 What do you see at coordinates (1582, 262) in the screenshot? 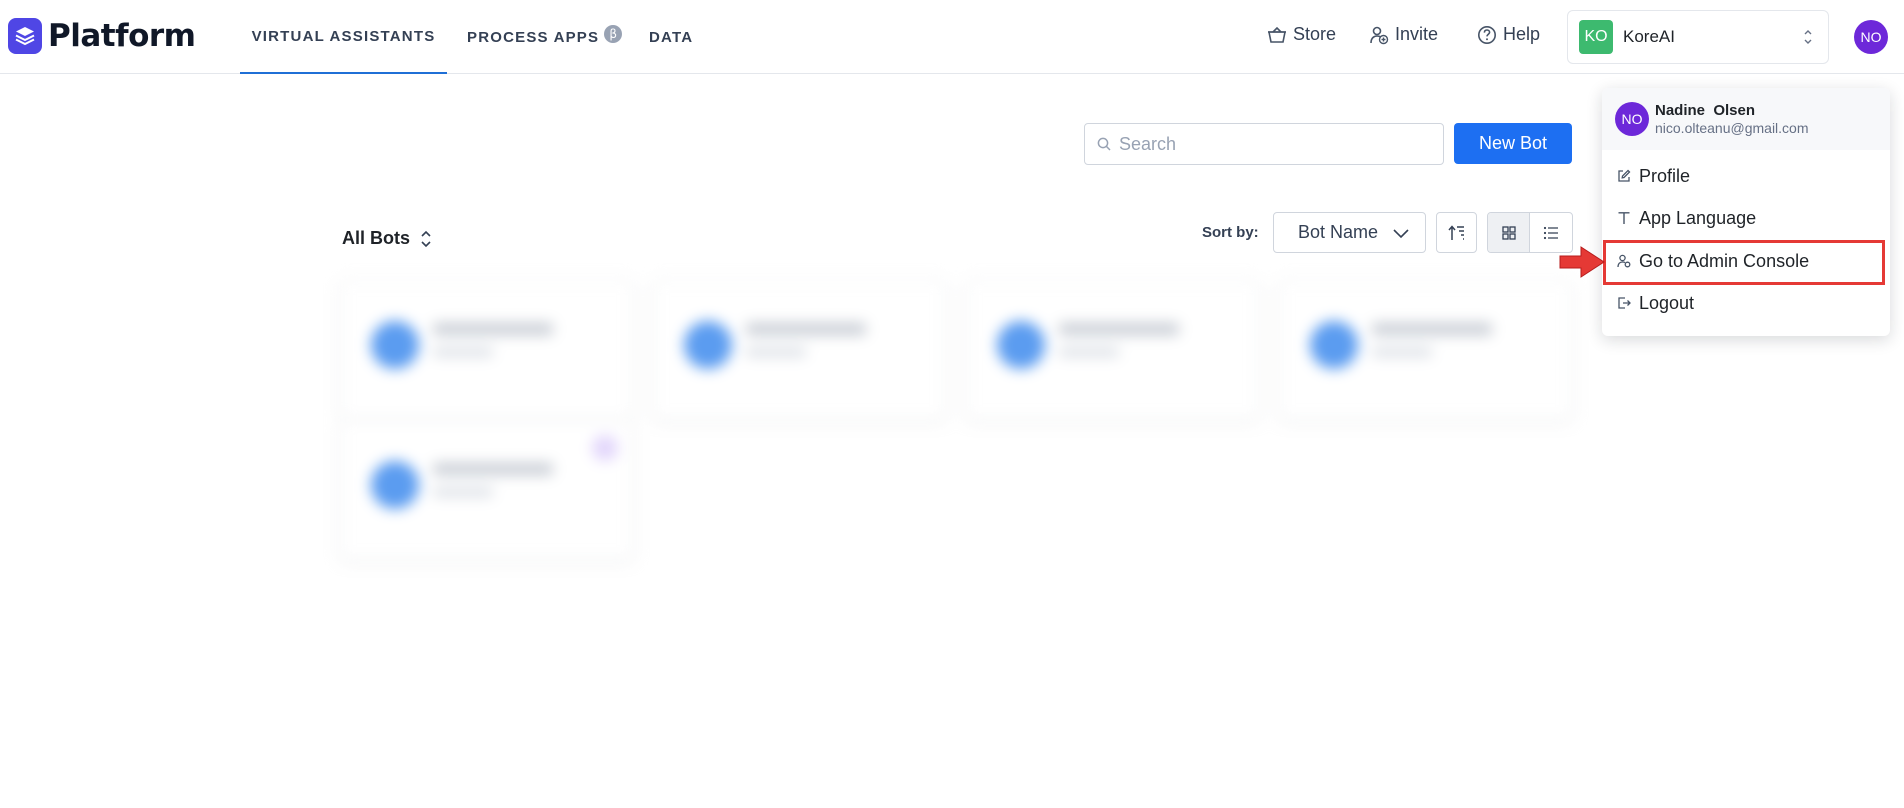
I see `red-arrow-annotation-icon` at bounding box center [1582, 262].